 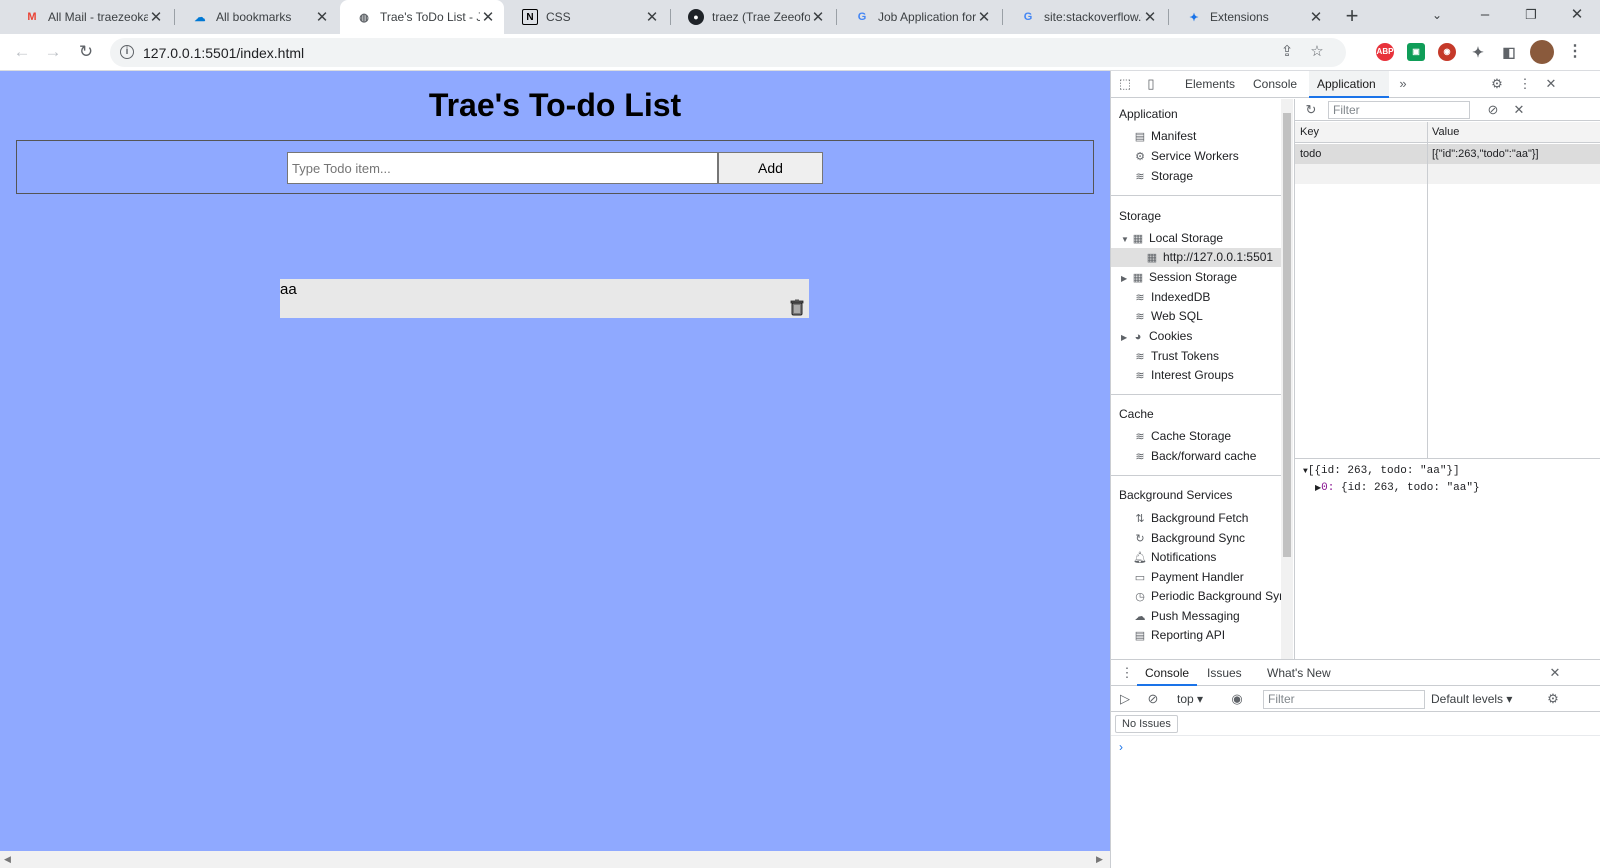 What do you see at coordinates (753, 17) in the screenshot?
I see `tab-github: ● traez (Trae Zeeofor ✕` at bounding box center [753, 17].